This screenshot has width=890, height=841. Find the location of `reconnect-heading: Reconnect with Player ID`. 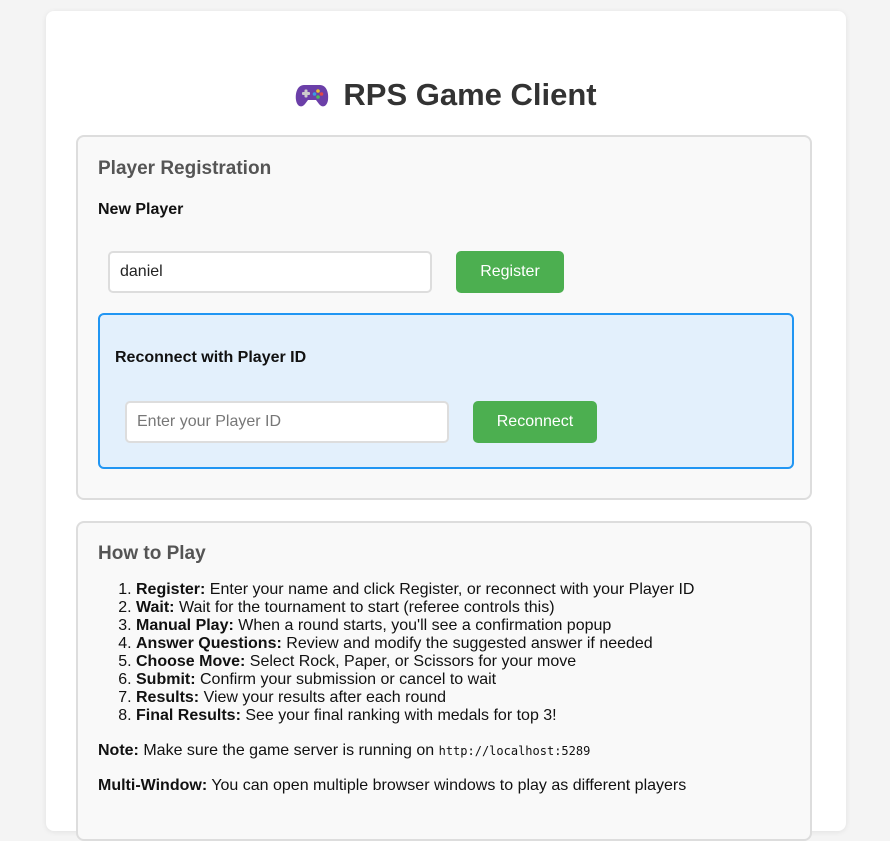

reconnect-heading: Reconnect with Player ID is located at coordinates (211, 357).